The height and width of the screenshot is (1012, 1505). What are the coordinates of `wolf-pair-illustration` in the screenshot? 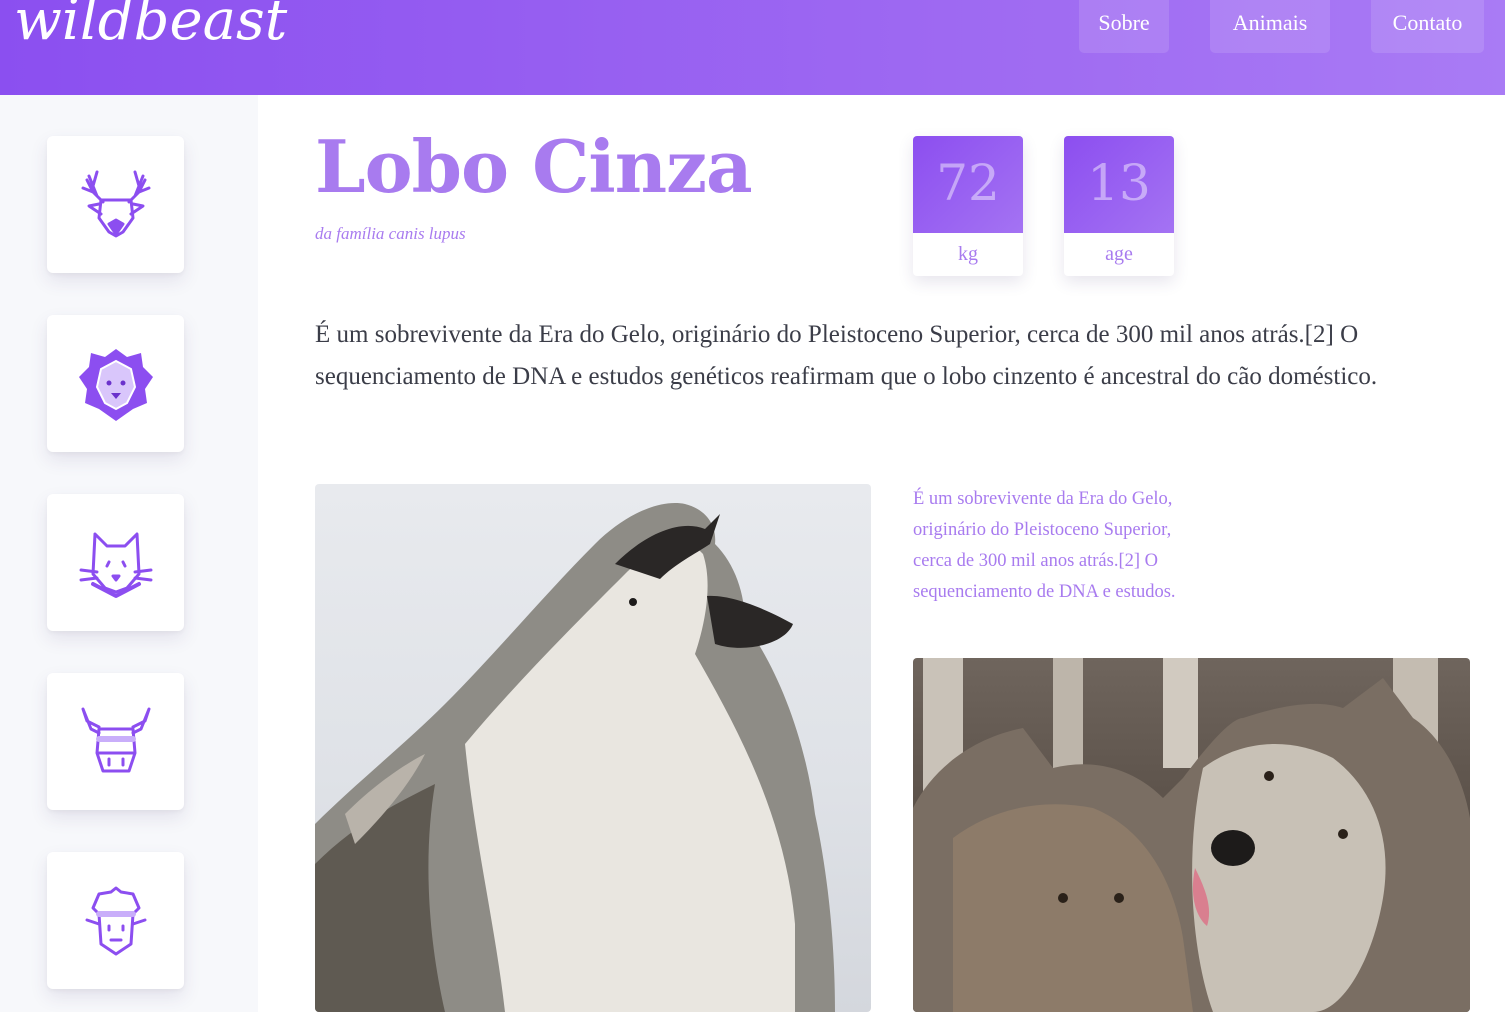 It's located at (1191, 835).